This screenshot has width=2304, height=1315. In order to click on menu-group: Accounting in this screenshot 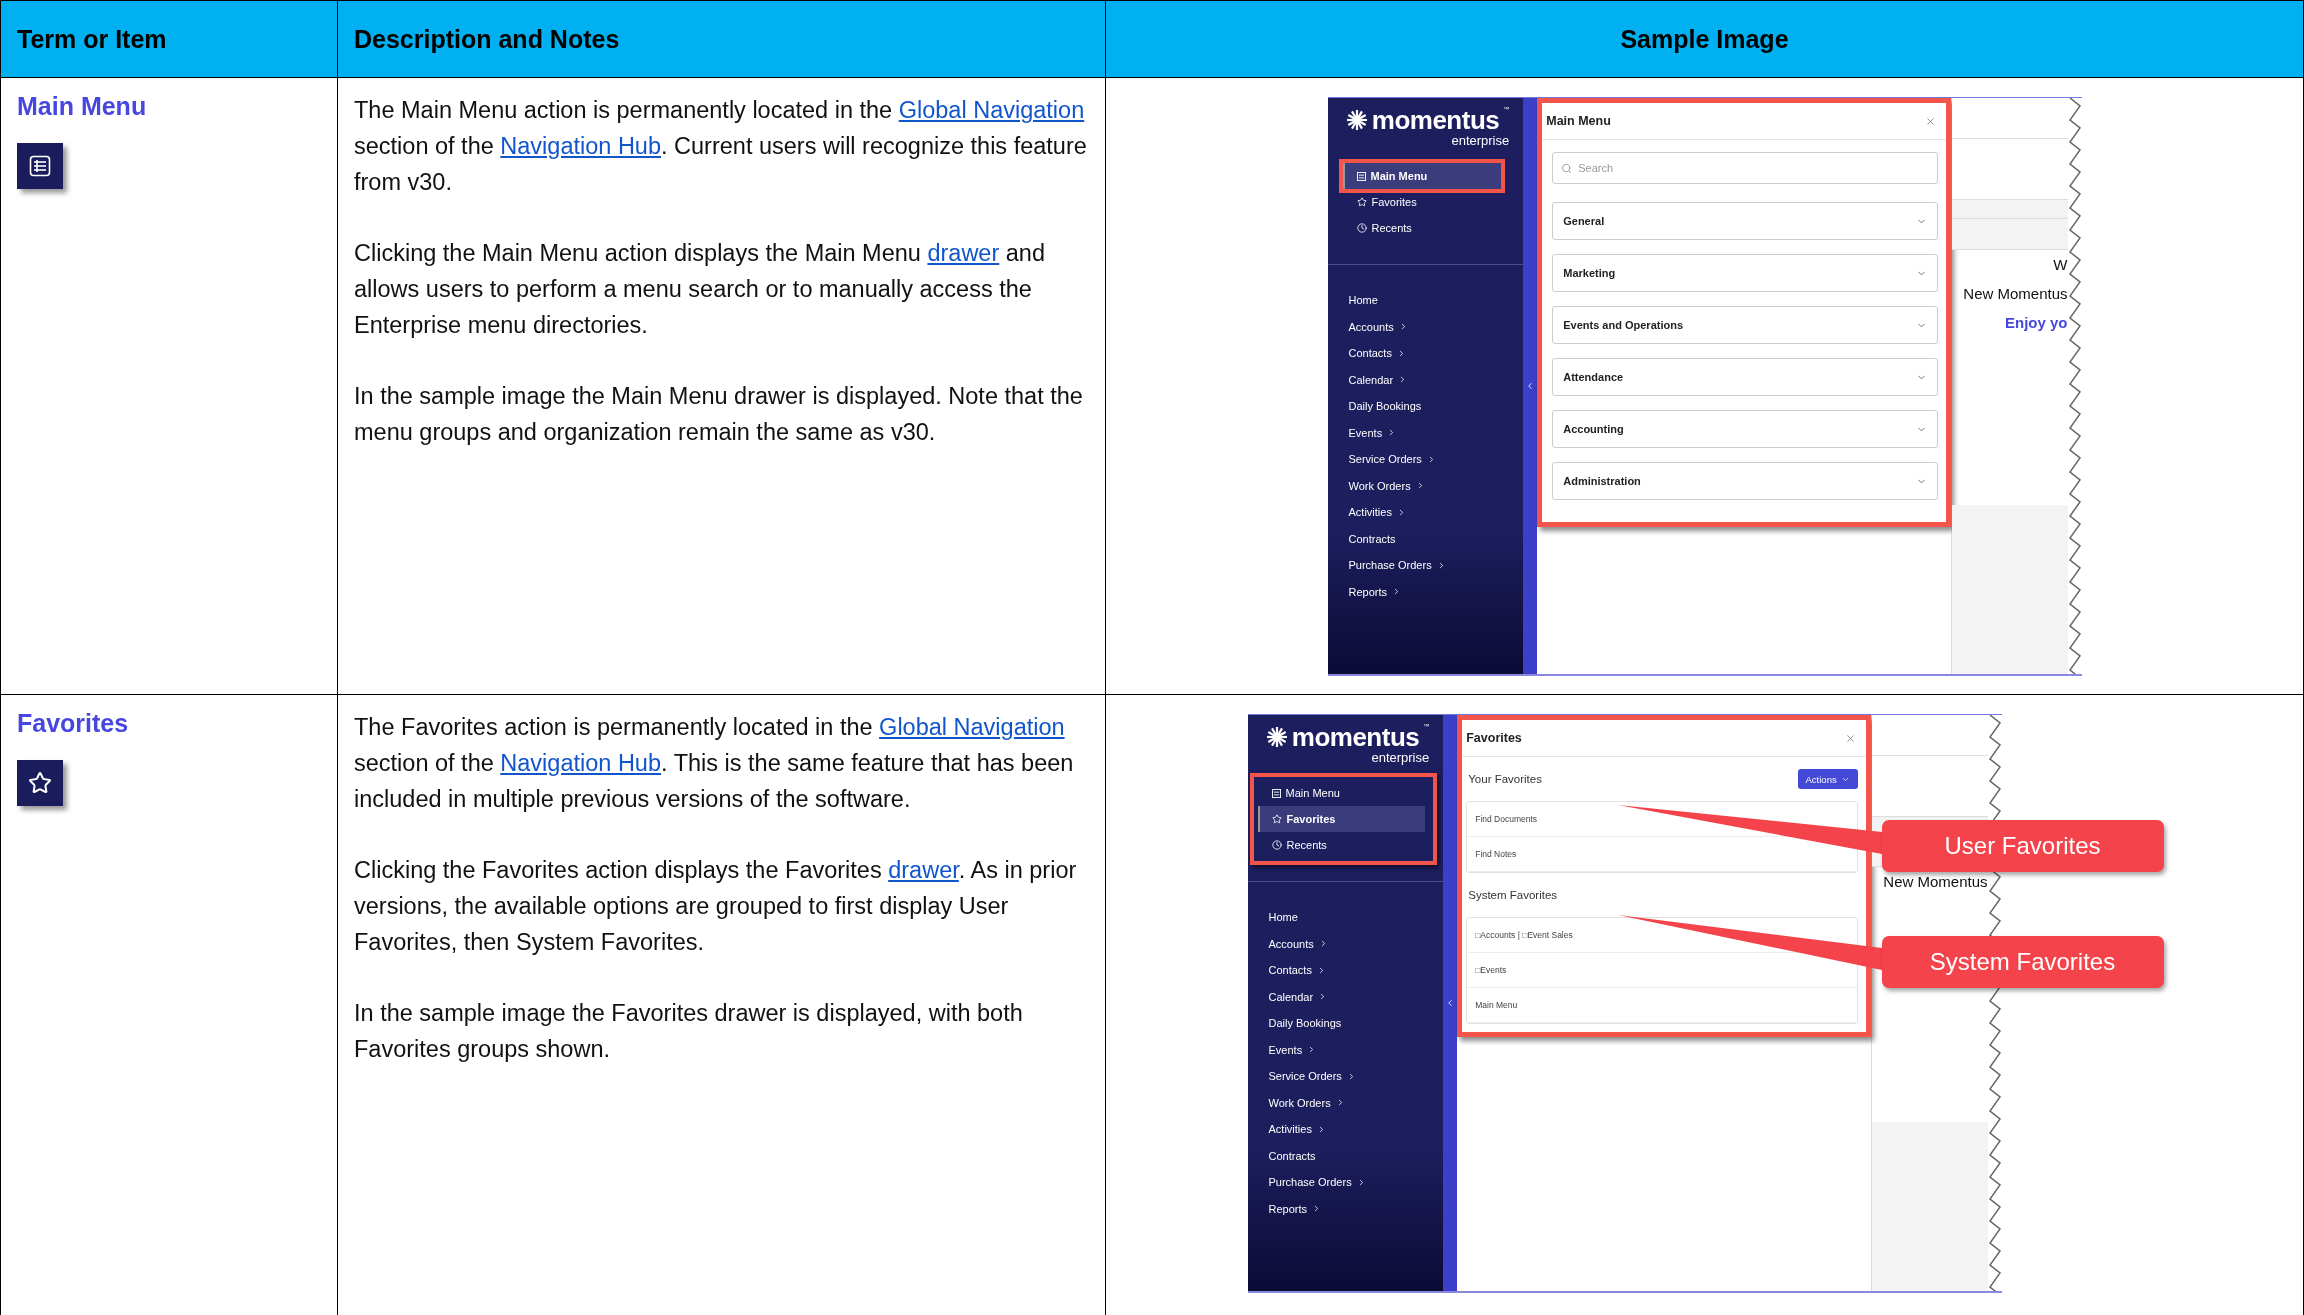, I will do `click(1745, 429)`.